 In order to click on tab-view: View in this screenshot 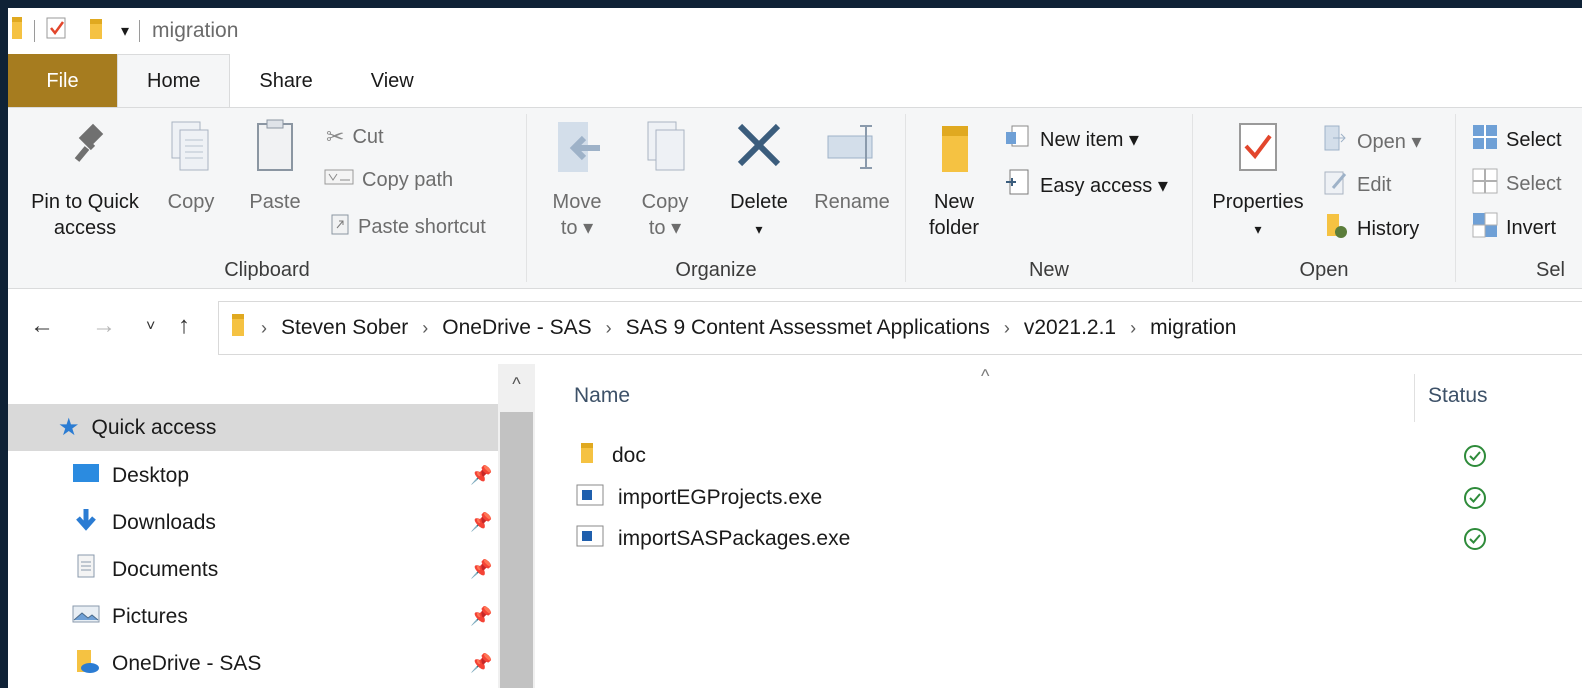, I will do `click(392, 81)`.